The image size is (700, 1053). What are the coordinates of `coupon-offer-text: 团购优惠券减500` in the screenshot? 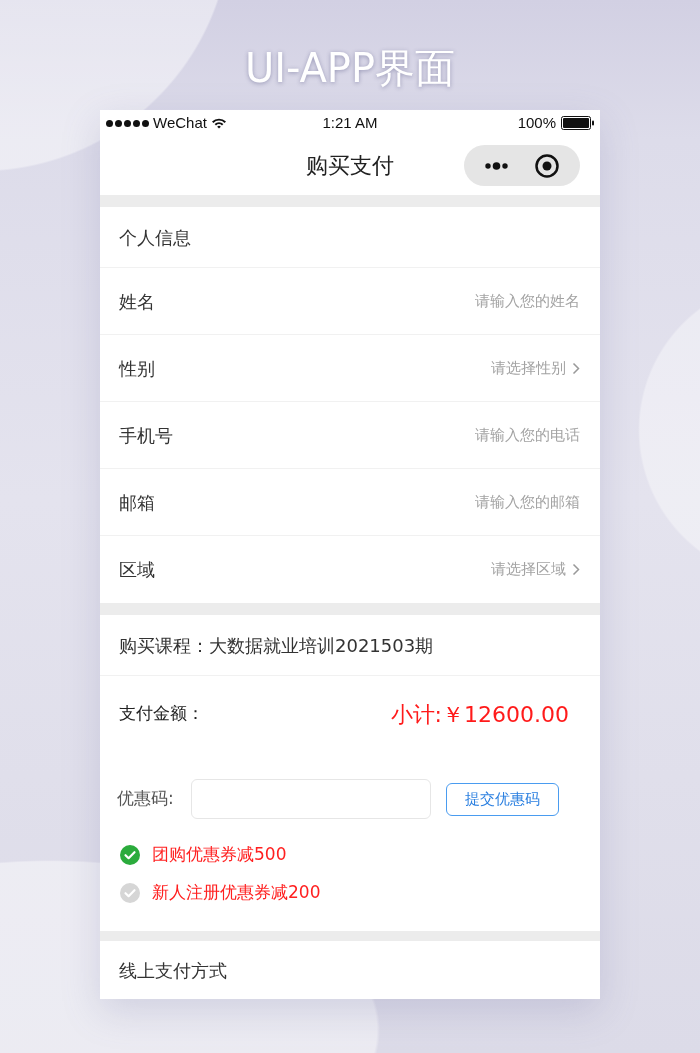 It's located at (219, 855).